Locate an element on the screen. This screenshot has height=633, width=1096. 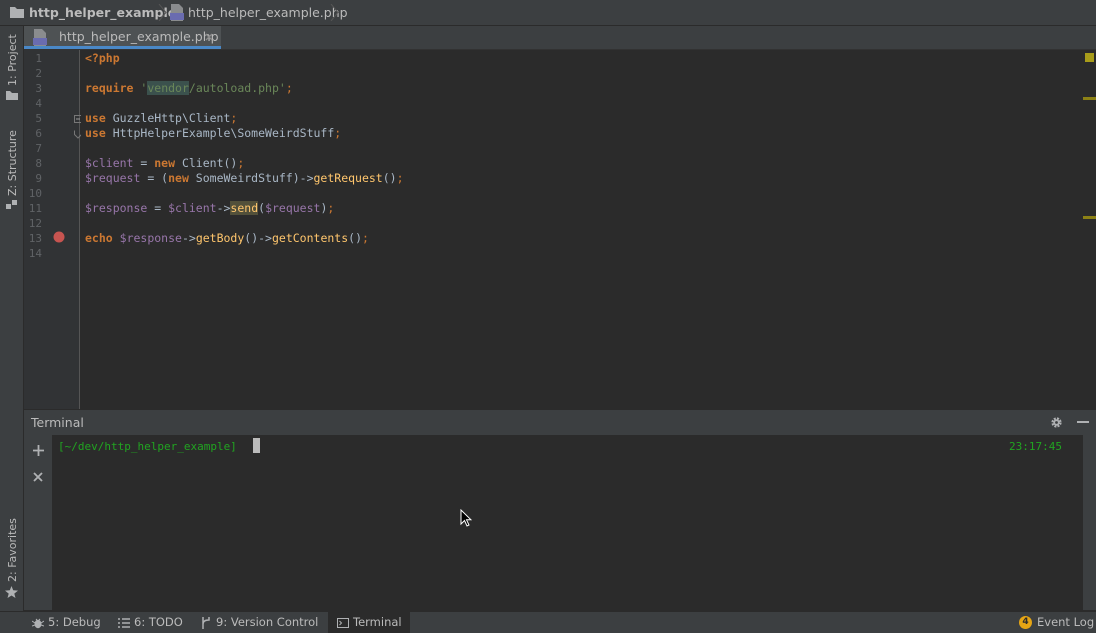
line-number: 4 is located at coordinates (38, 103).